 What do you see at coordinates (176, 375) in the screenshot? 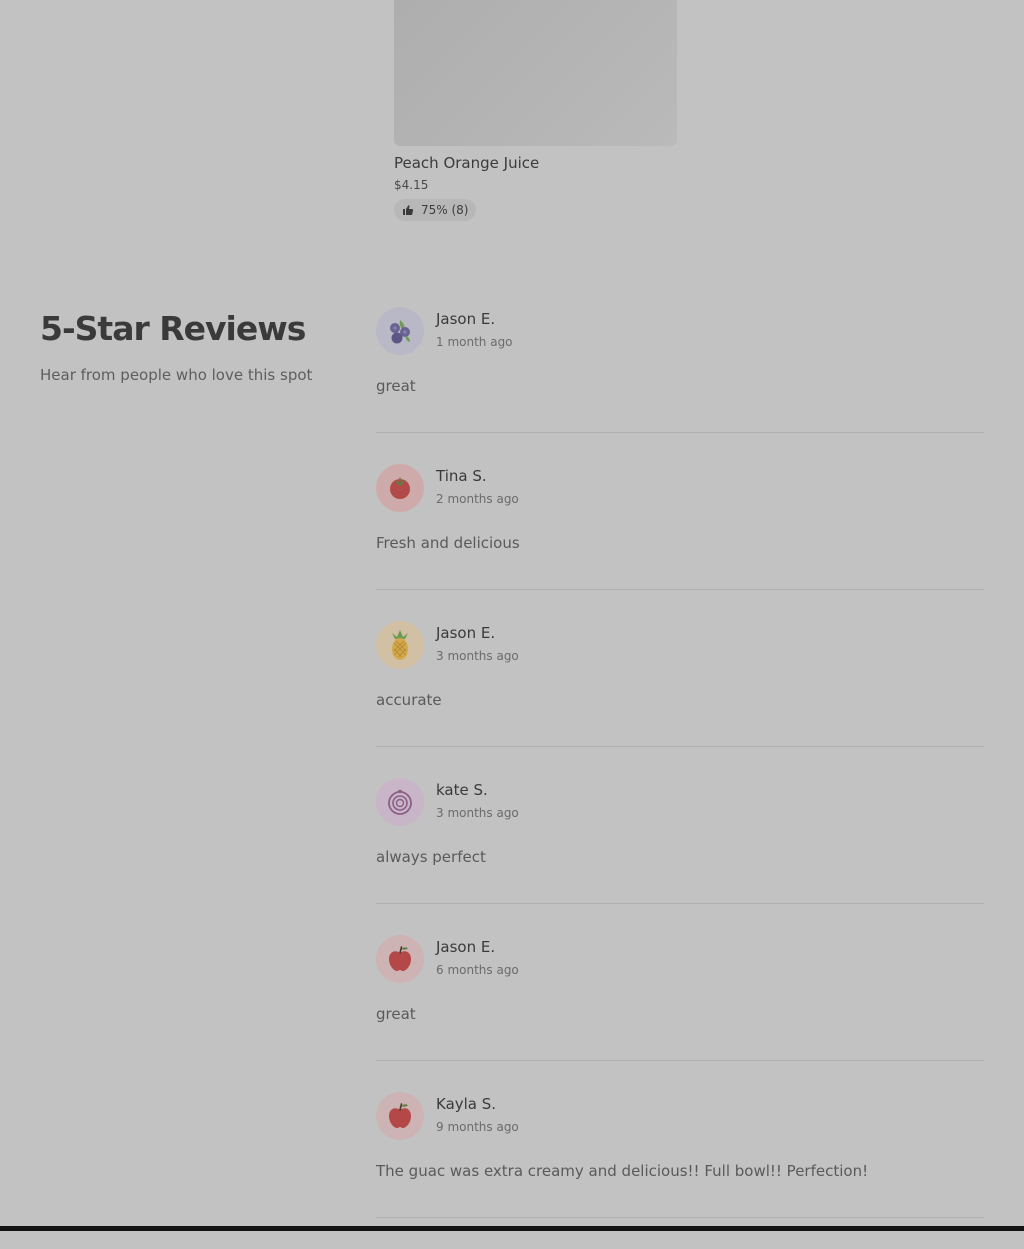
I see `section-subtitle: Hear from people who love this spot` at bounding box center [176, 375].